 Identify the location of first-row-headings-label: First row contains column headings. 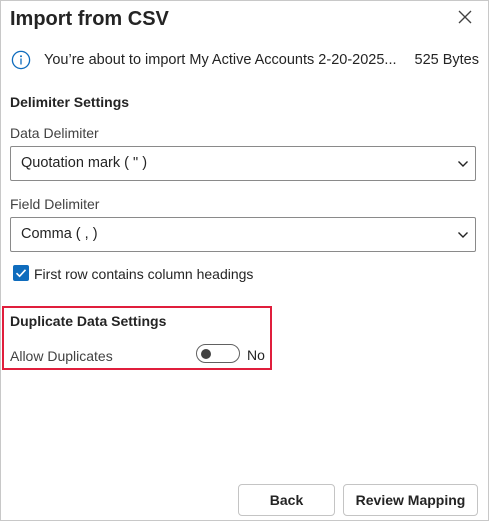
(144, 274).